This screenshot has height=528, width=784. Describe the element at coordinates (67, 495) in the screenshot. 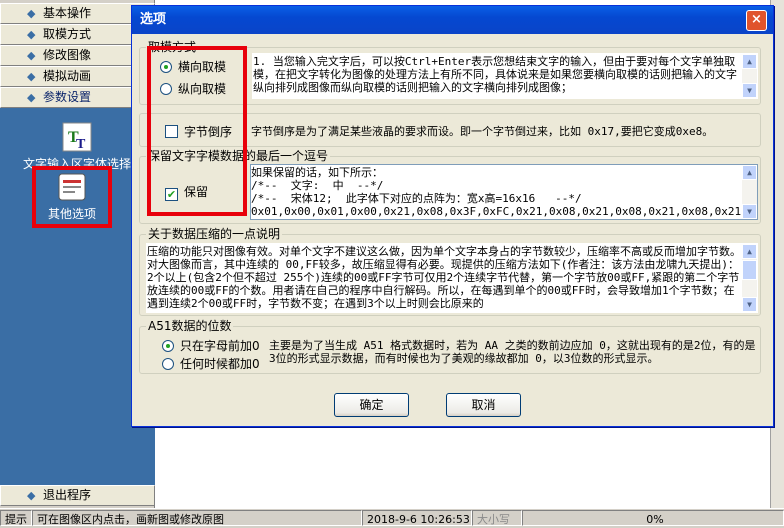

I see `nav-item-label: 退出程序` at that location.